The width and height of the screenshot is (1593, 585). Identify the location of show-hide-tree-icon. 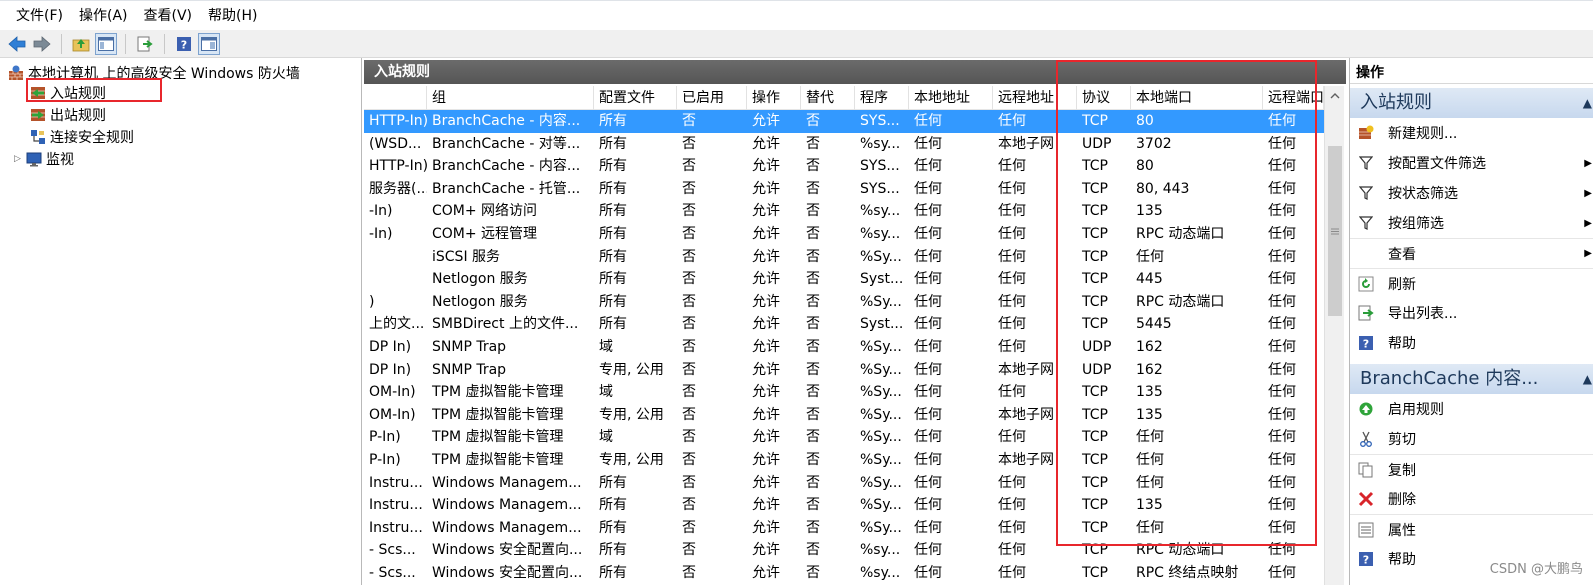
(106, 43).